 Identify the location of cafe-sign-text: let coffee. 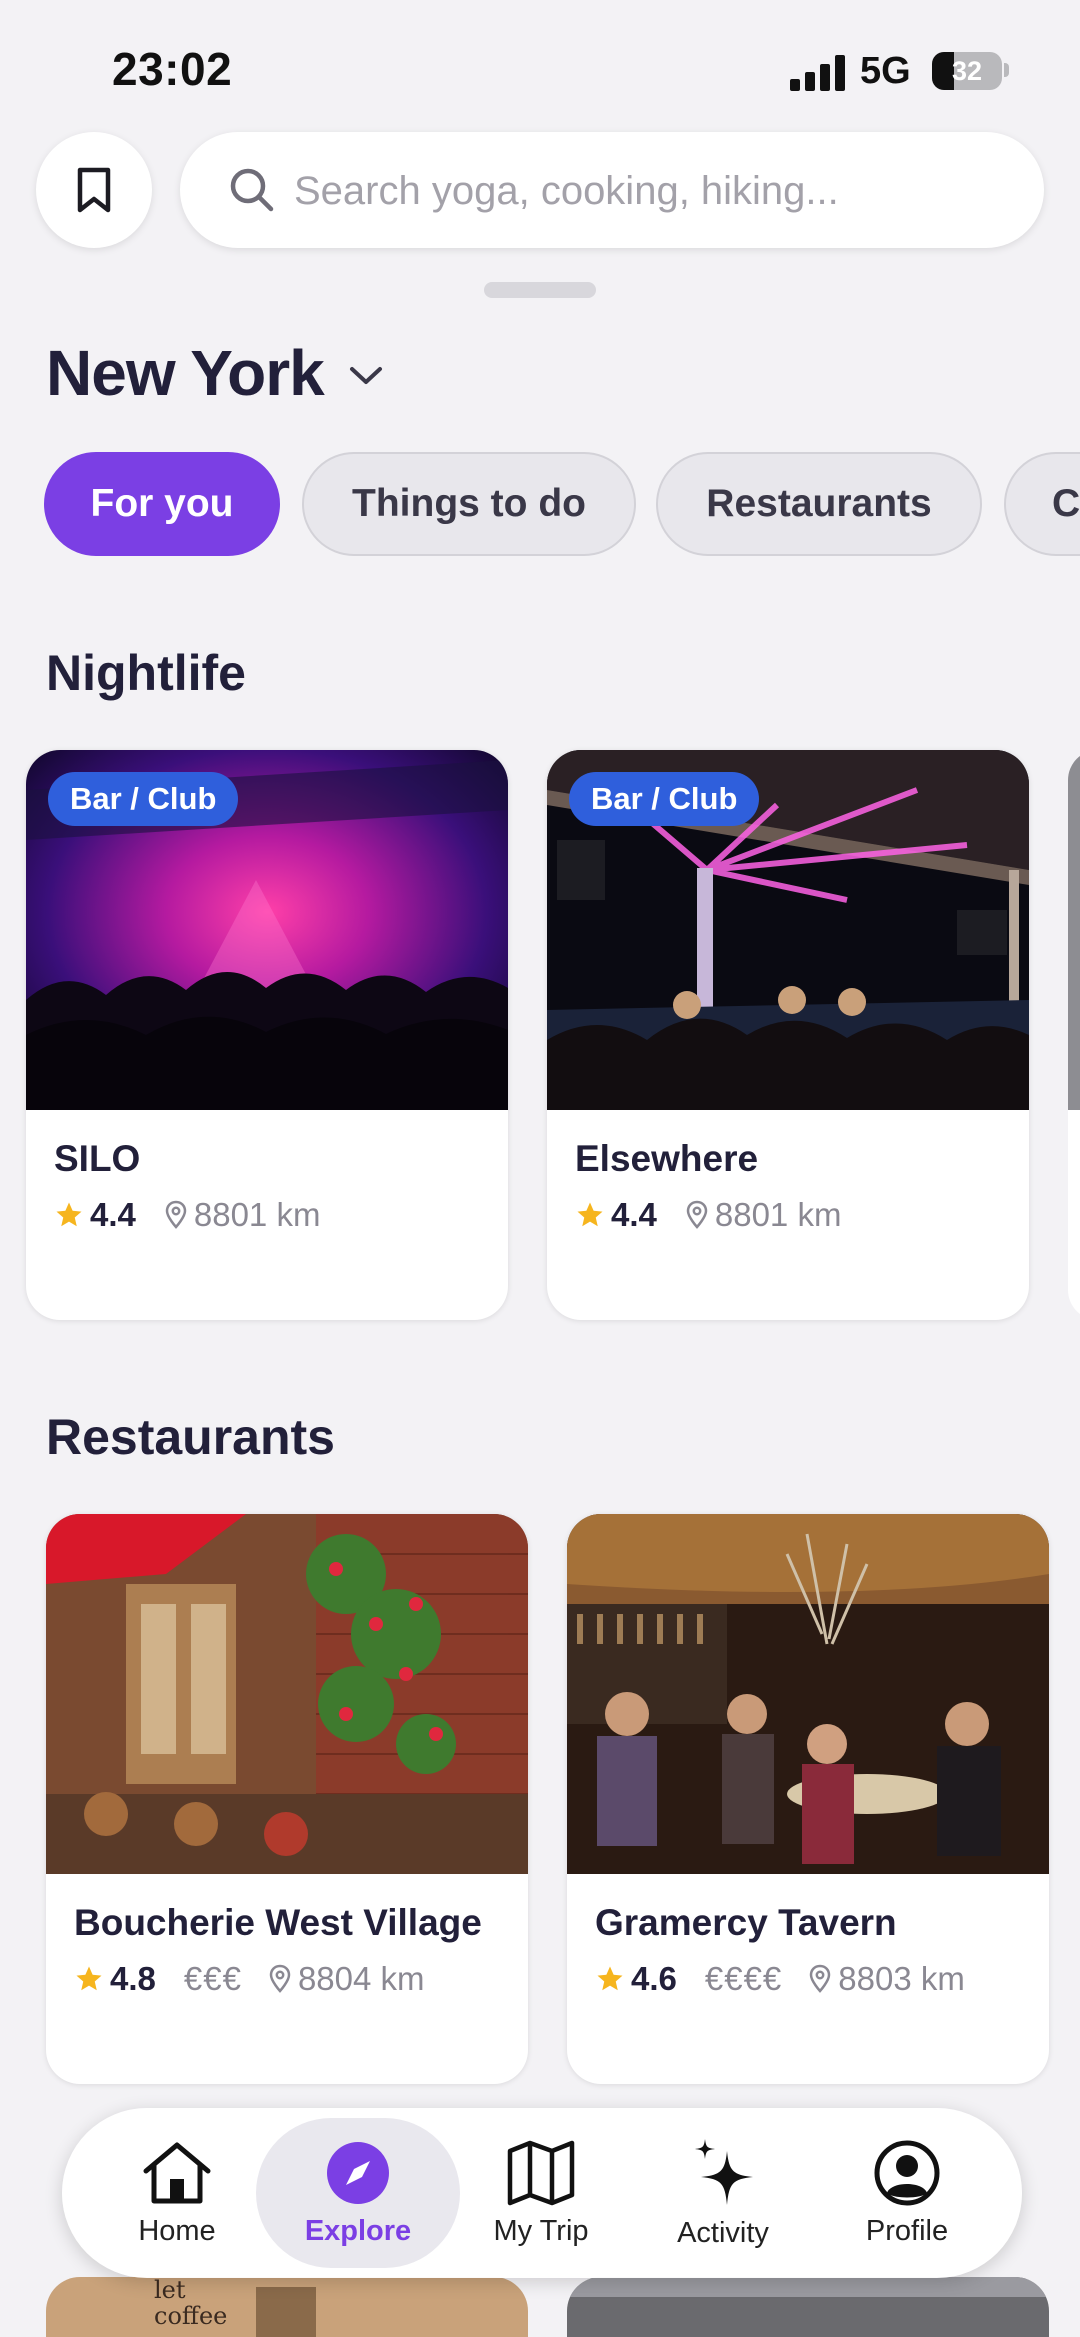
(191, 2303).